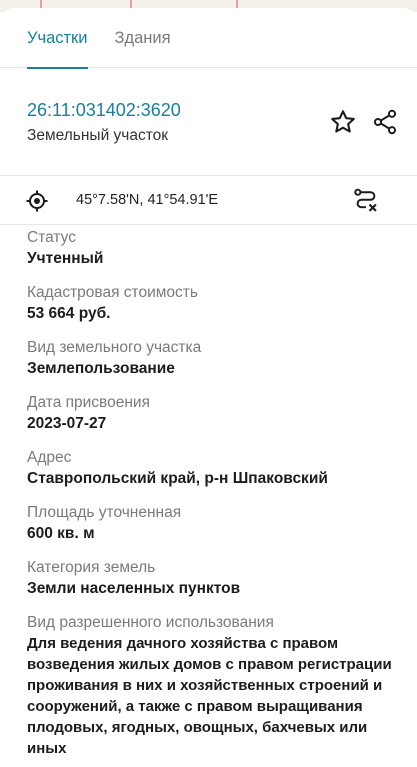 The height and width of the screenshot is (767, 417). What do you see at coordinates (101, 368) in the screenshot?
I see `field-value: Землепользование` at bounding box center [101, 368].